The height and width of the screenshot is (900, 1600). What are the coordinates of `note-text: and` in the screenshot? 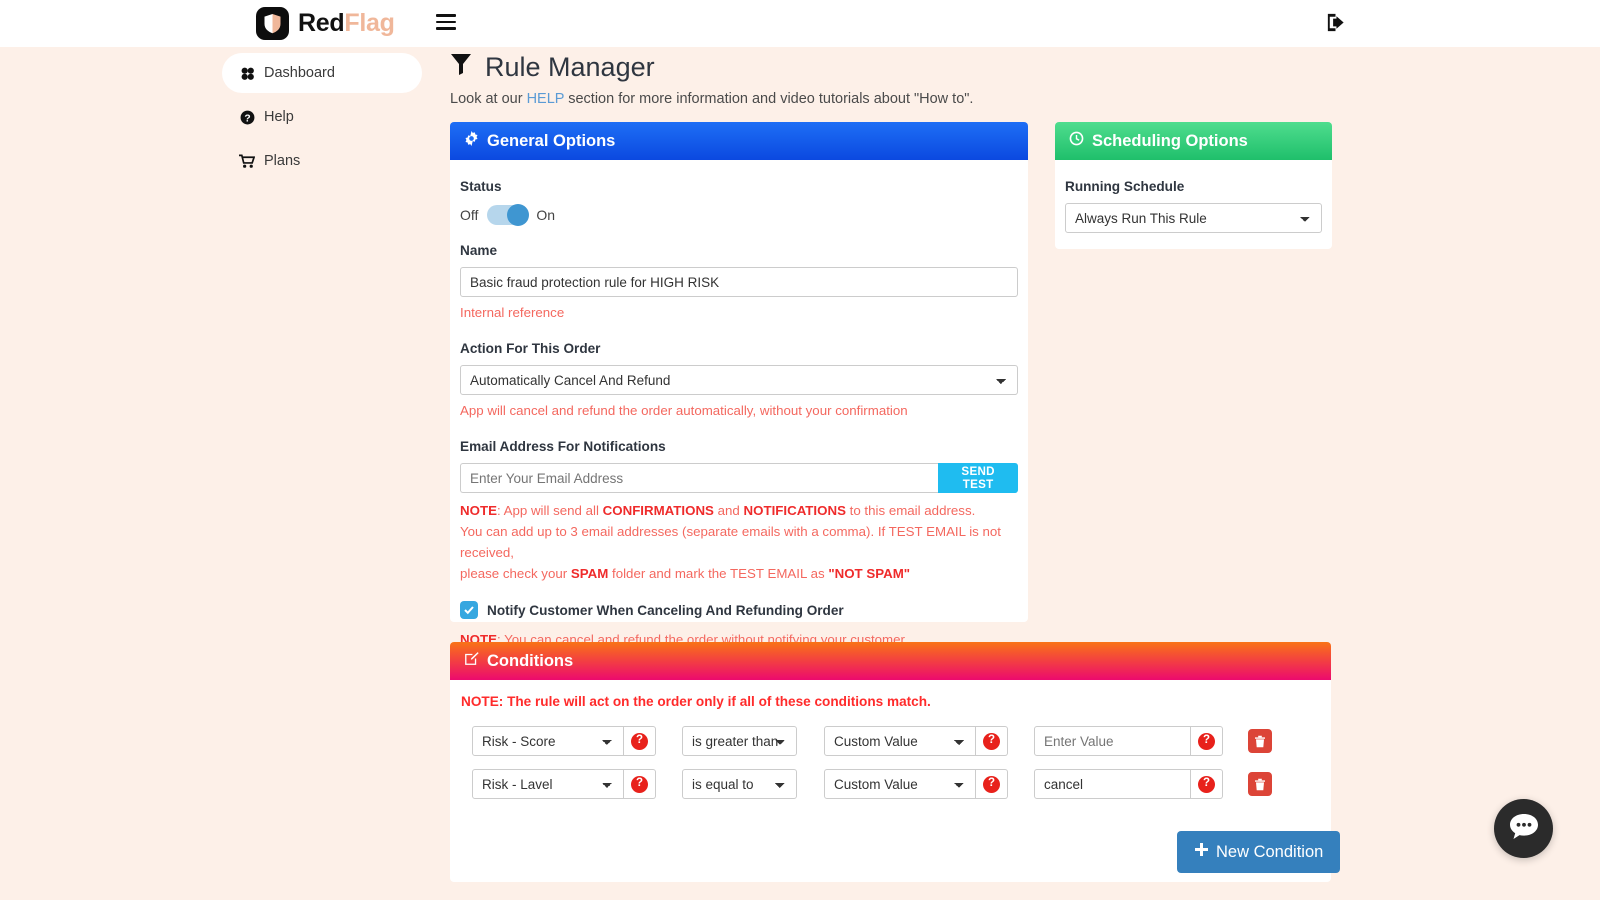 It's located at (728, 510).